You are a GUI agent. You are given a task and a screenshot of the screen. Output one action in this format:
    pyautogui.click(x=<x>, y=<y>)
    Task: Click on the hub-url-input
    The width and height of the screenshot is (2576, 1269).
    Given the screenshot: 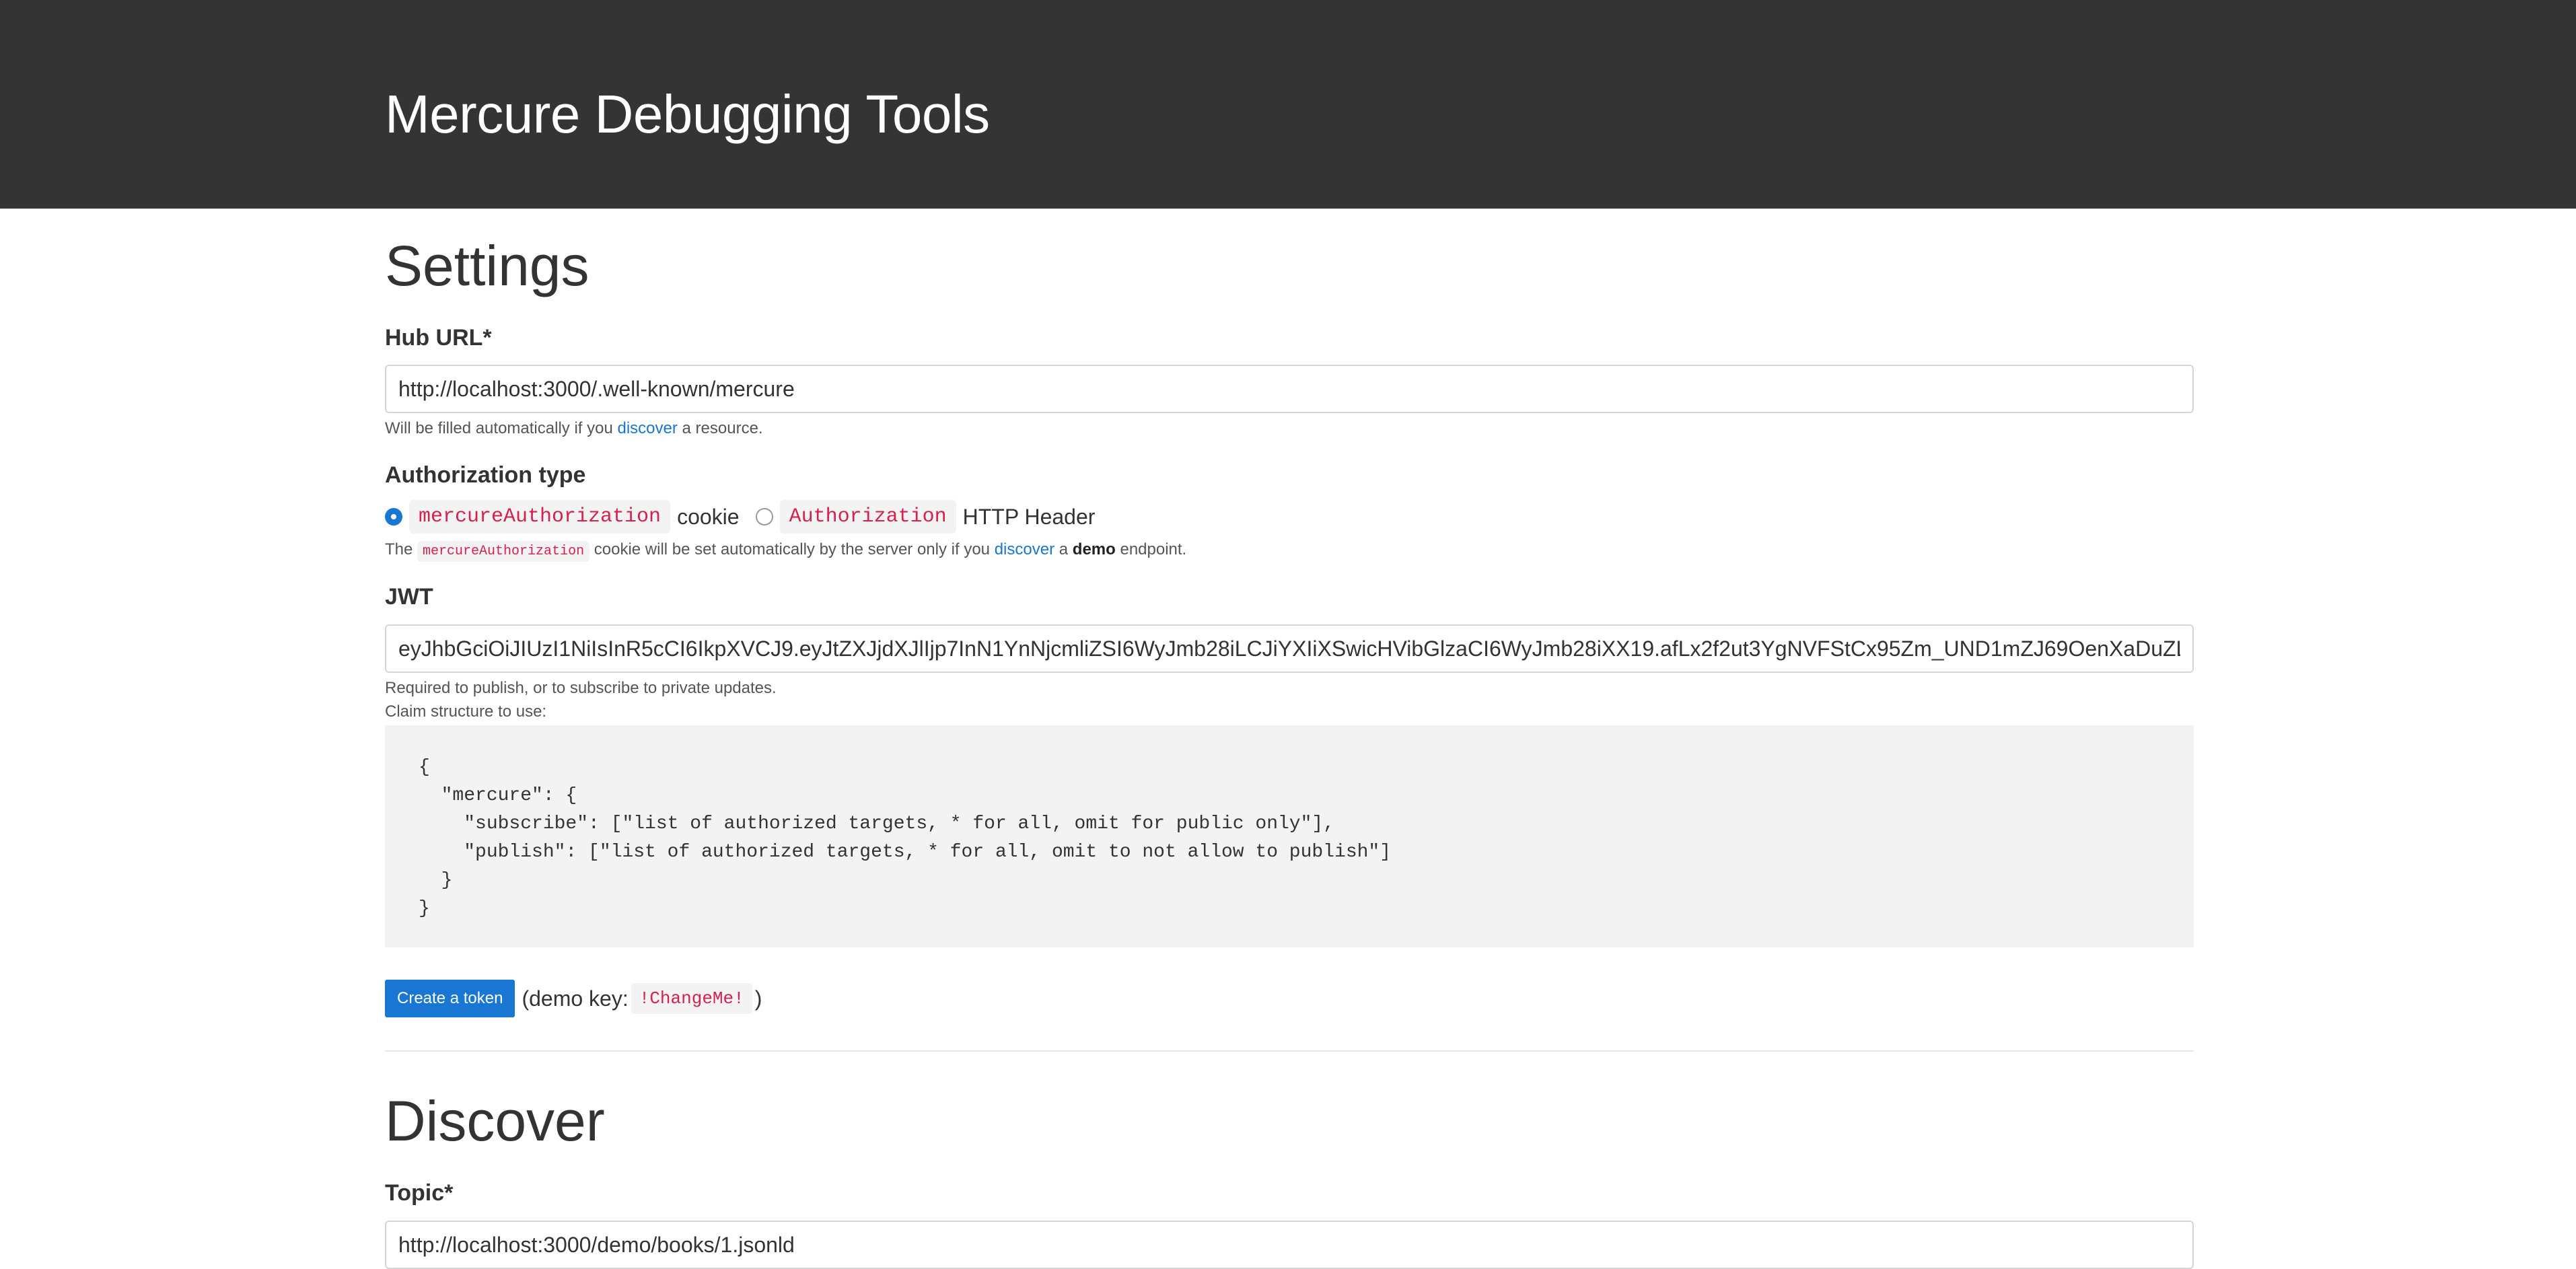 What is the action you would take?
    pyautogui.click(x=1289, y=389)
    